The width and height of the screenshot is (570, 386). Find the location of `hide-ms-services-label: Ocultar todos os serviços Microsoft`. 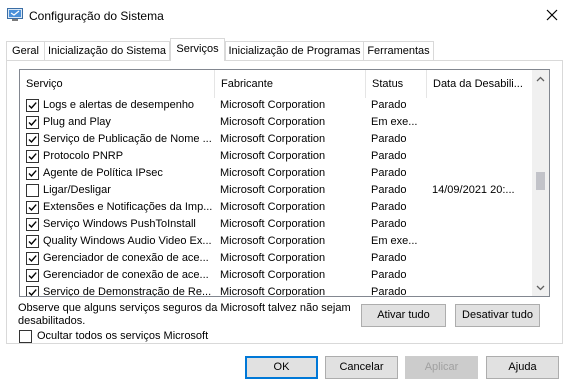

hide-ms-services-label: Ocultar todos os serviços Microsoft is located at coordinates (123, 336).